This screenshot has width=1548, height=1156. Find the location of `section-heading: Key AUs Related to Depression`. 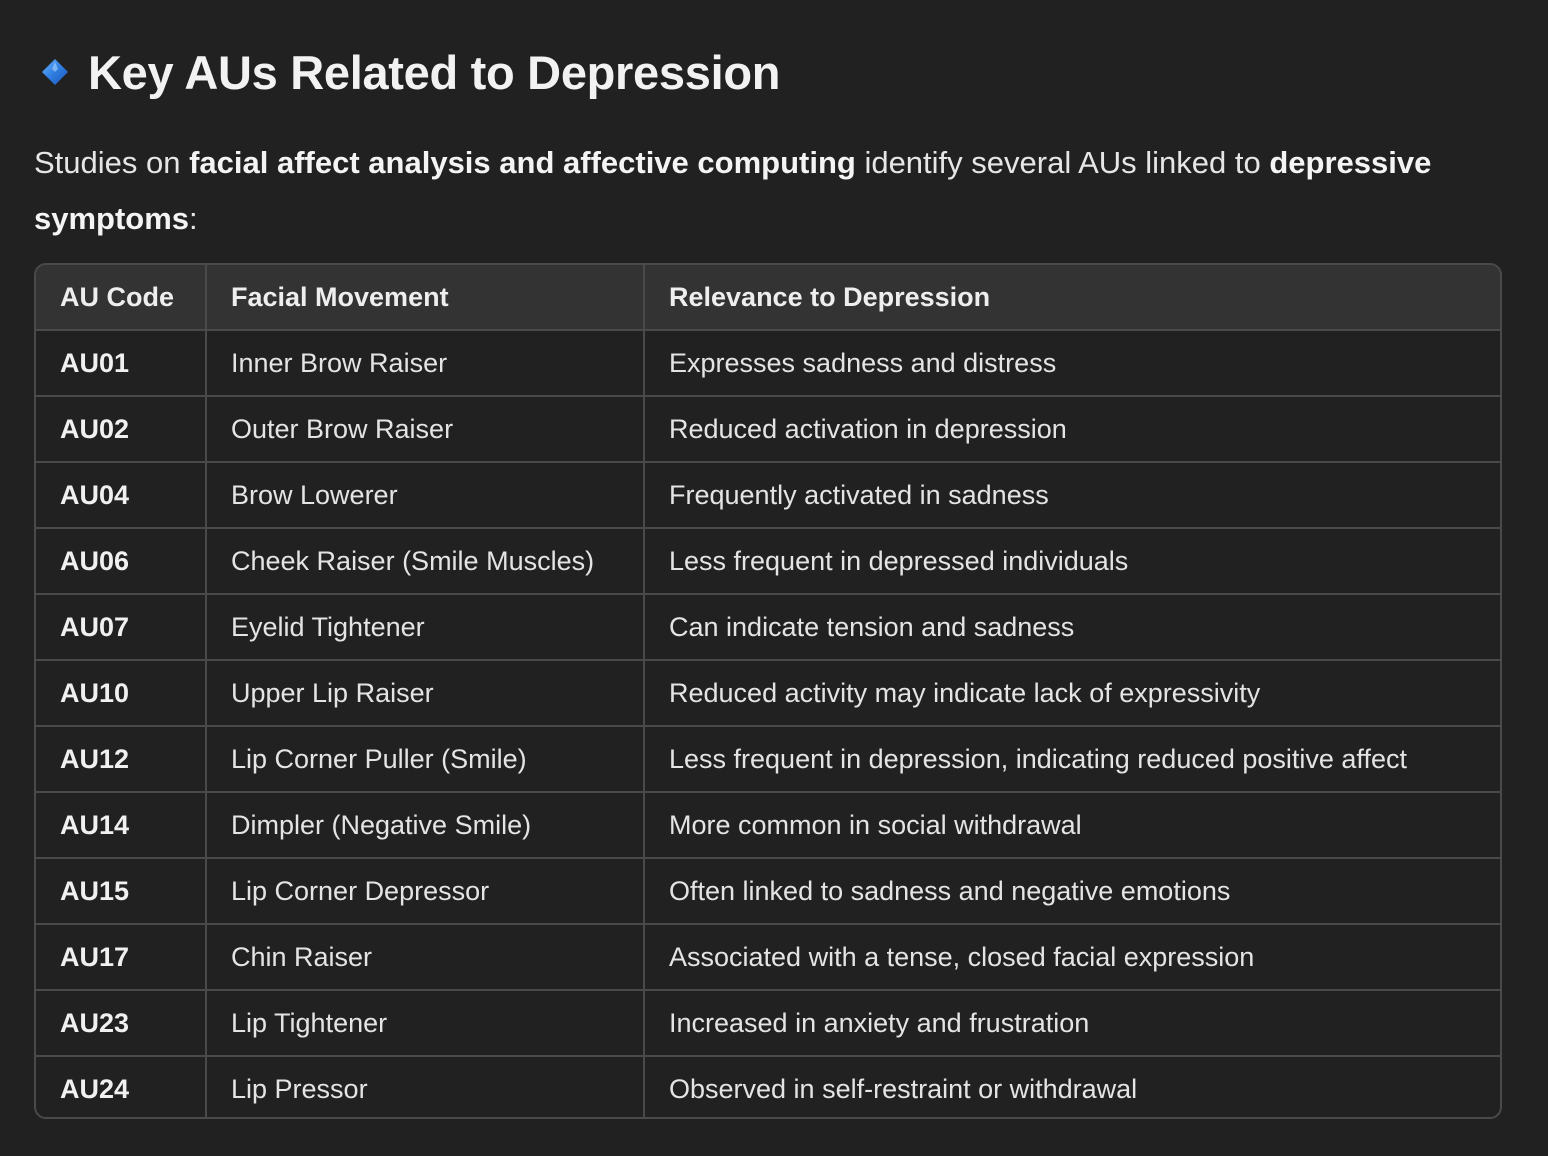

section-heading: Key AUs Related to Depression is located at coordinates (408, 72).